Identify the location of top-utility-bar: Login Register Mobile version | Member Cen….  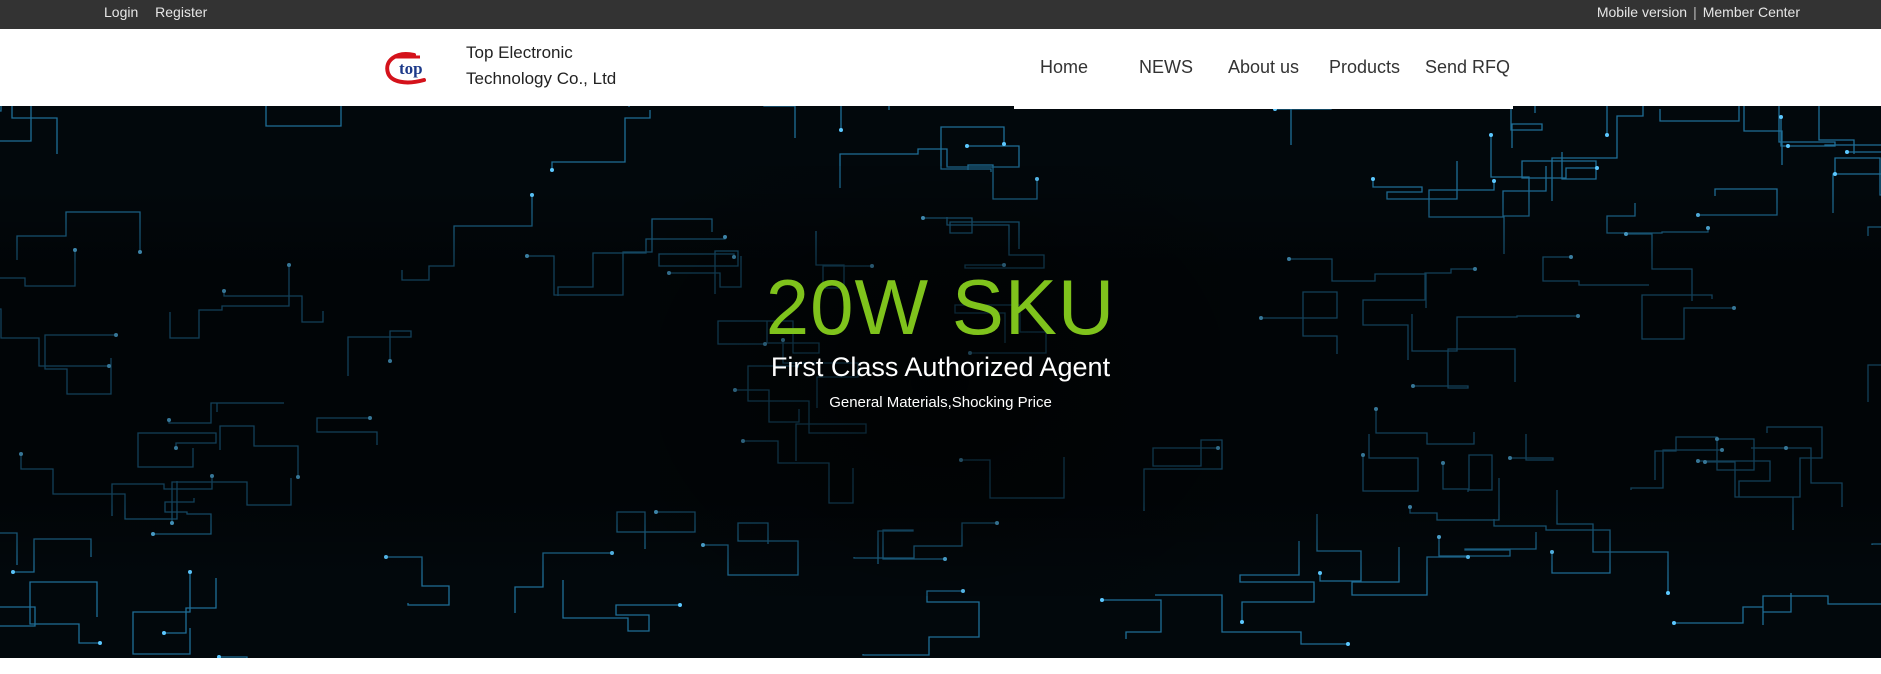
(940, 14).